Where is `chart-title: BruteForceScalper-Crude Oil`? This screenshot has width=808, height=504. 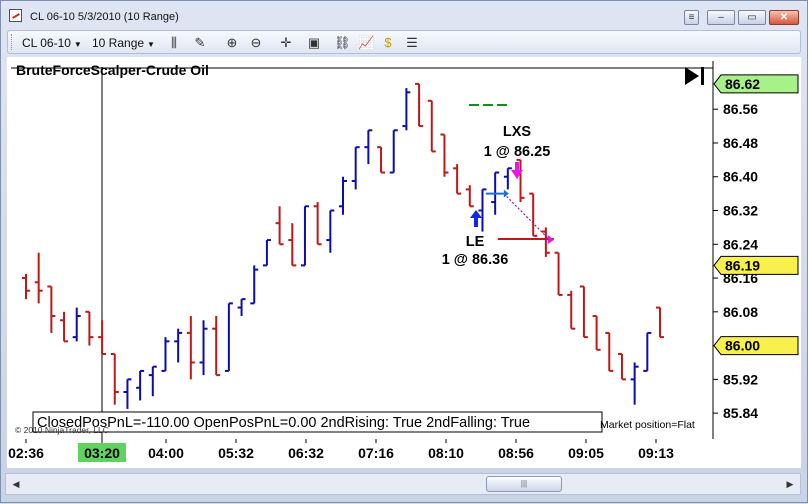
chart-title: BruteForceScalper-Crude Oil is located at coordinates (112, 70).